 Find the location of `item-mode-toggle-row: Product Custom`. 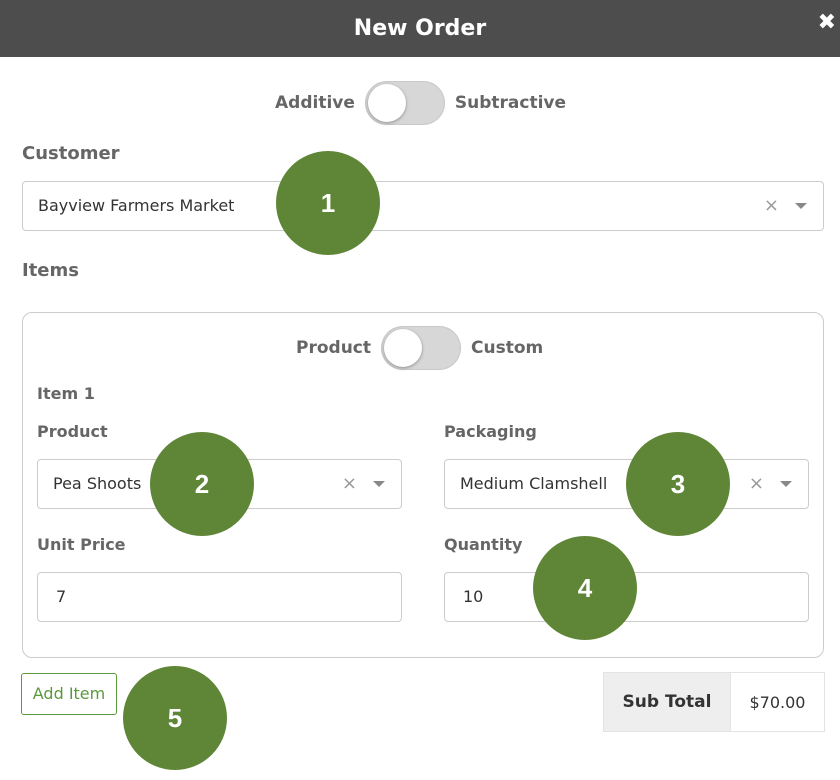

item-mode-toggle-row: Product Custom is located at coordinates (419, 348).